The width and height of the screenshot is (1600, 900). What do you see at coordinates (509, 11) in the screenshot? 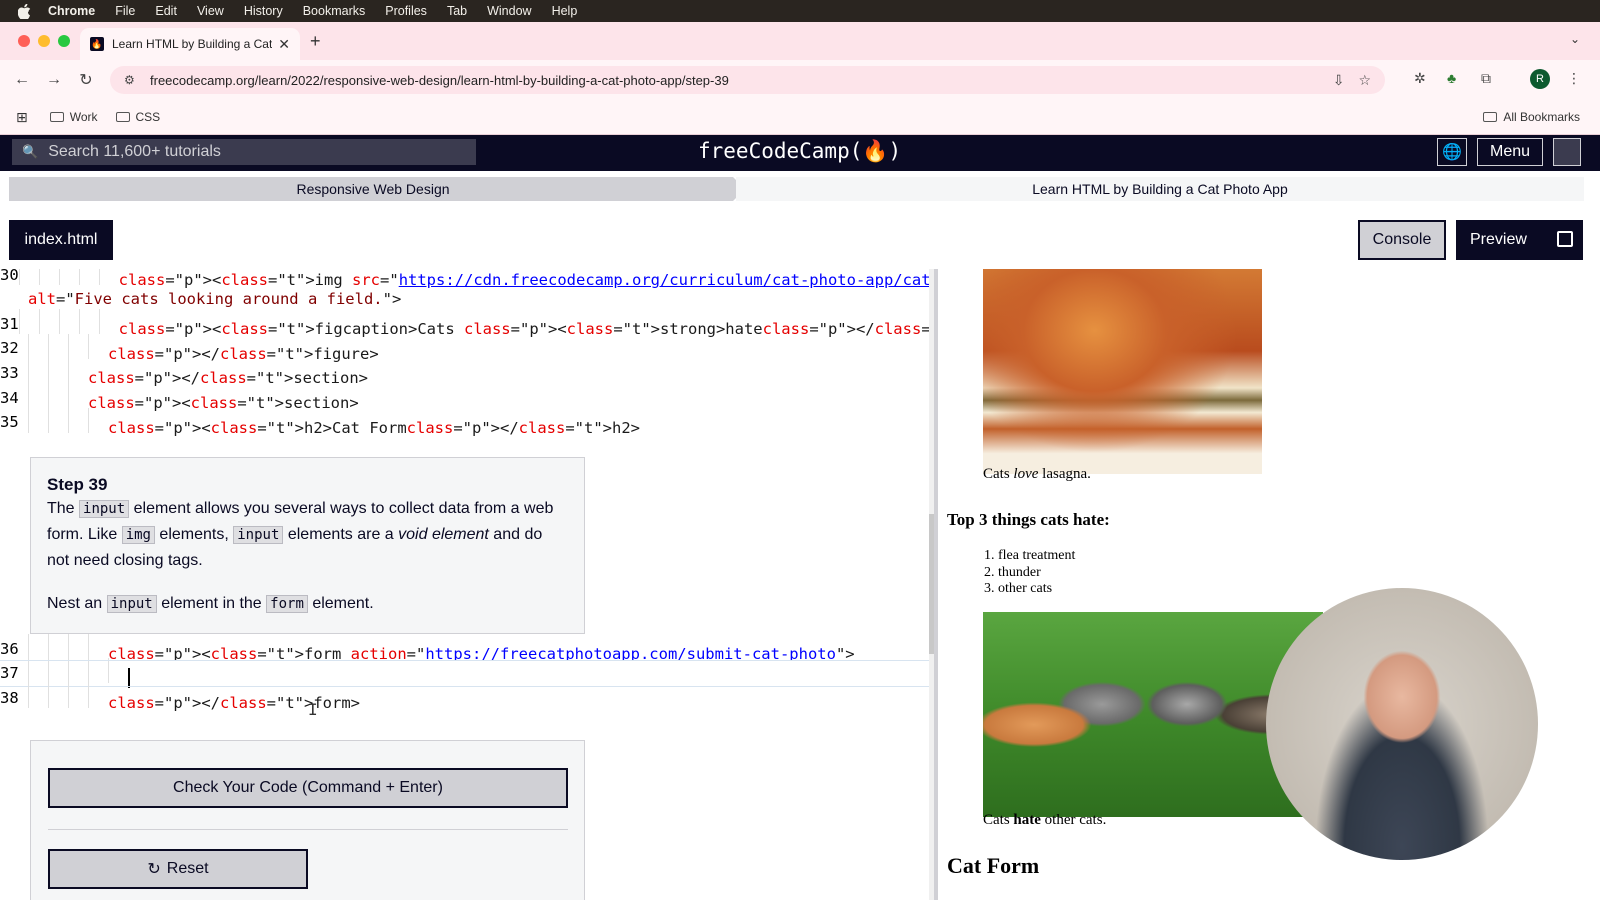
I see `menu-window: Window` at bounding box center [509, 11].